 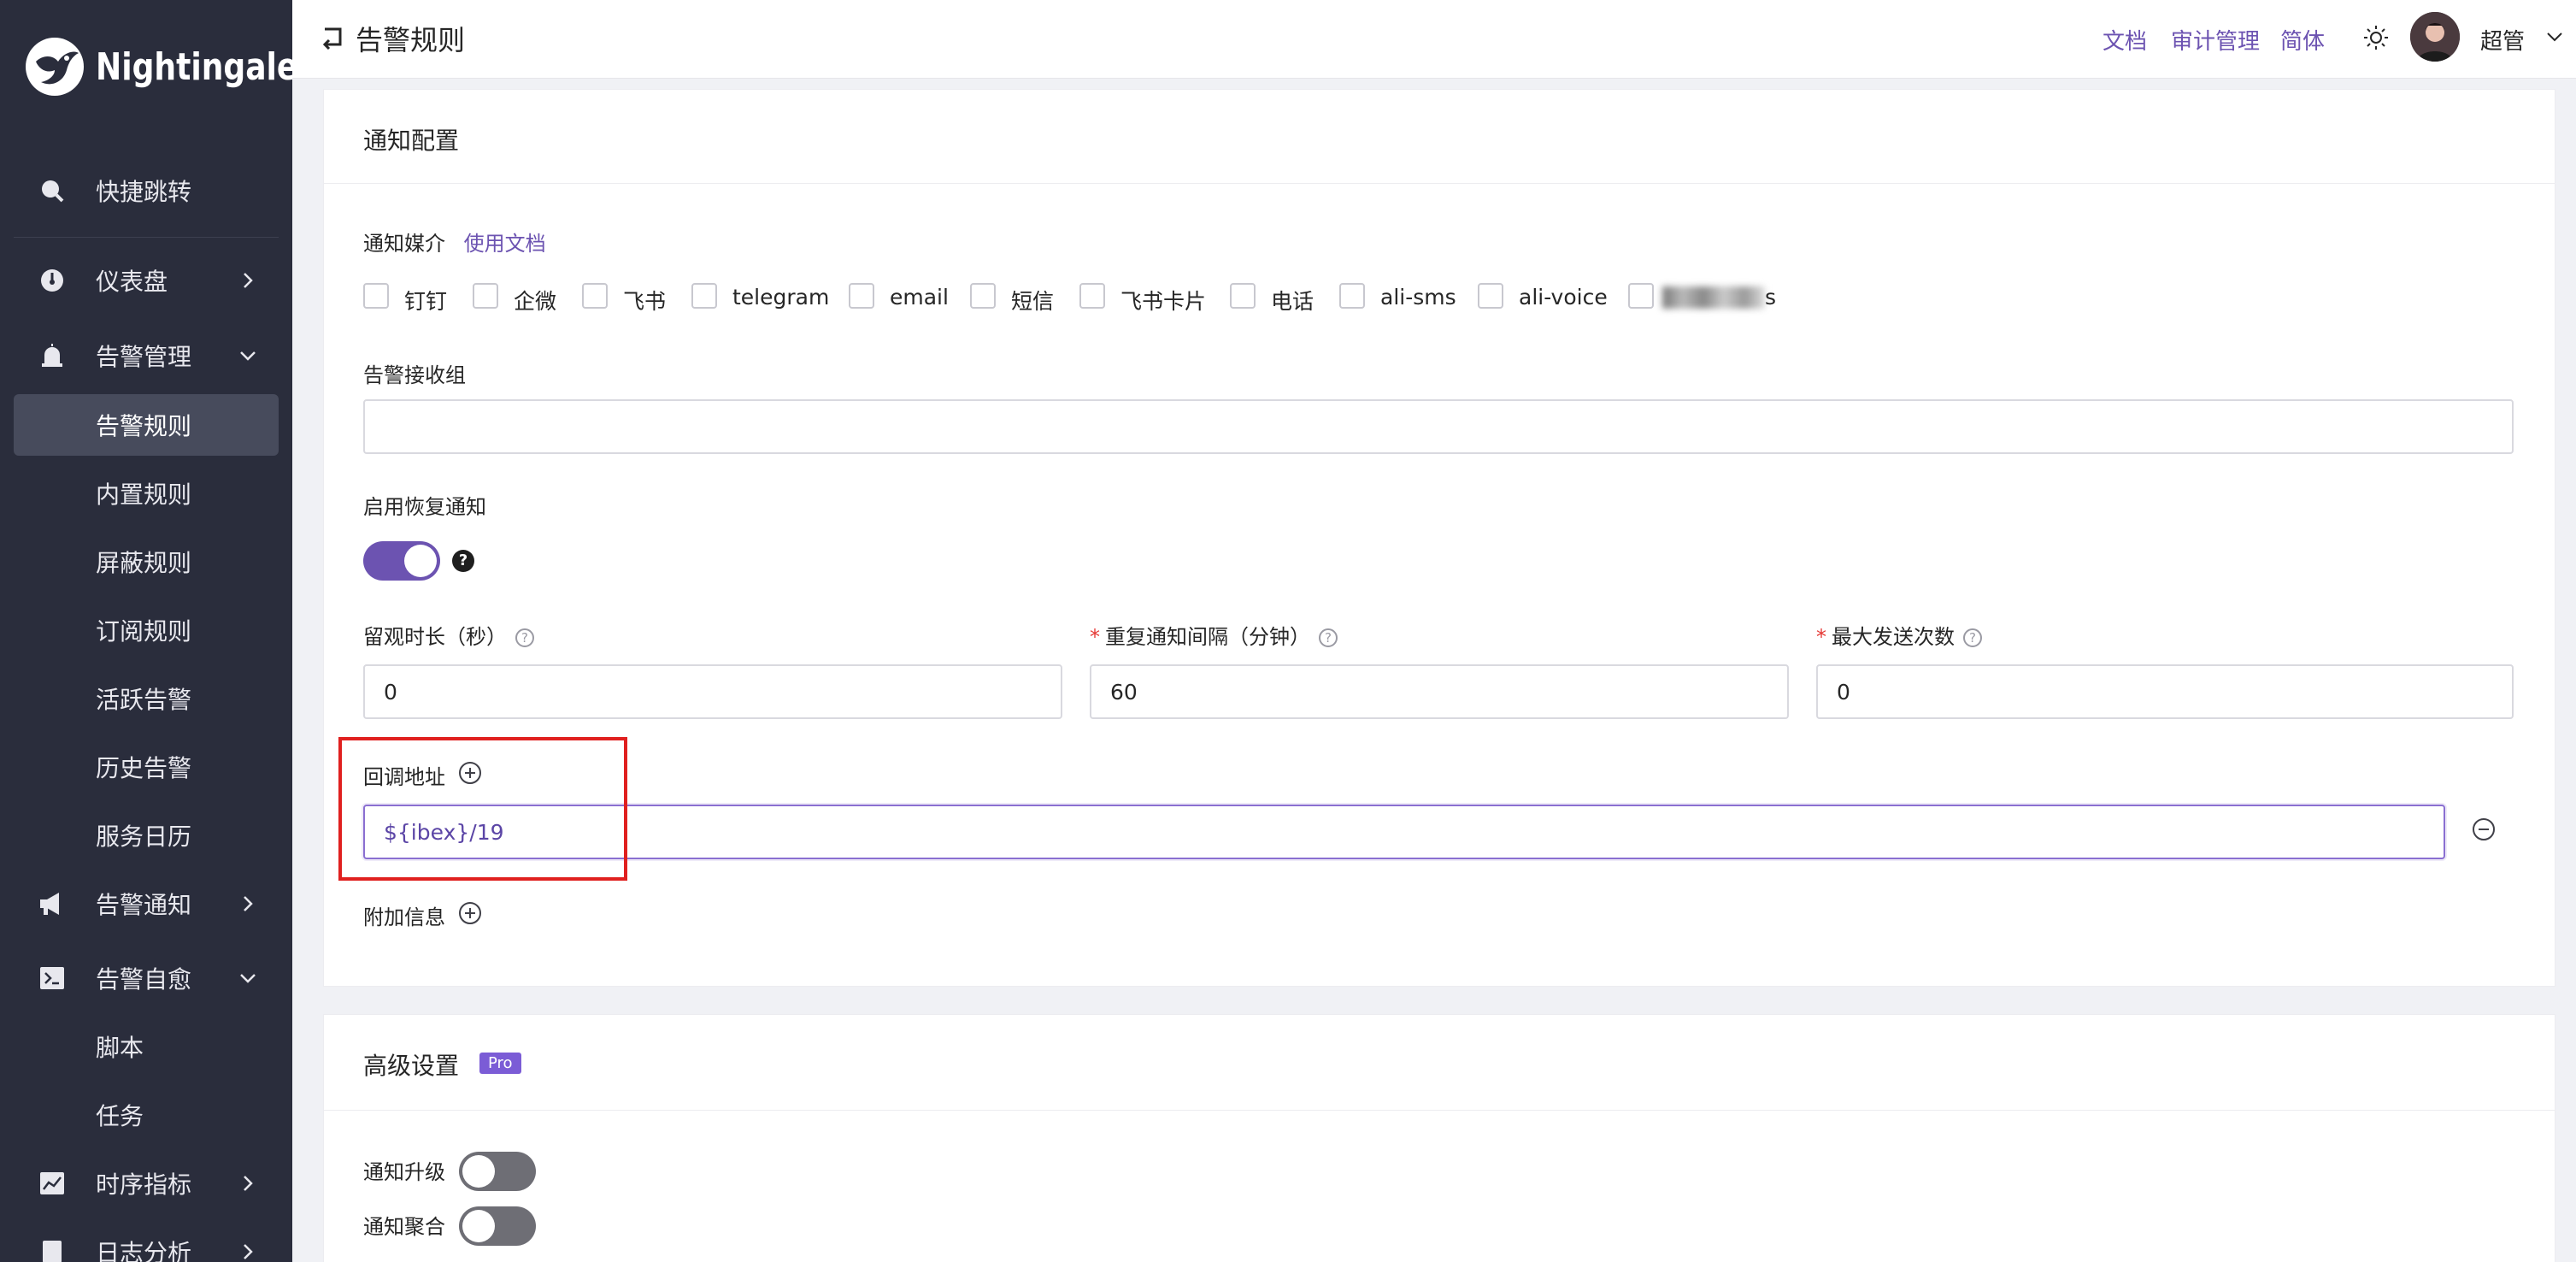 What do you see at coordinates (781, 298) in the screenshot?
I see `channel-label: telegram` at bounding box center [781, 298].